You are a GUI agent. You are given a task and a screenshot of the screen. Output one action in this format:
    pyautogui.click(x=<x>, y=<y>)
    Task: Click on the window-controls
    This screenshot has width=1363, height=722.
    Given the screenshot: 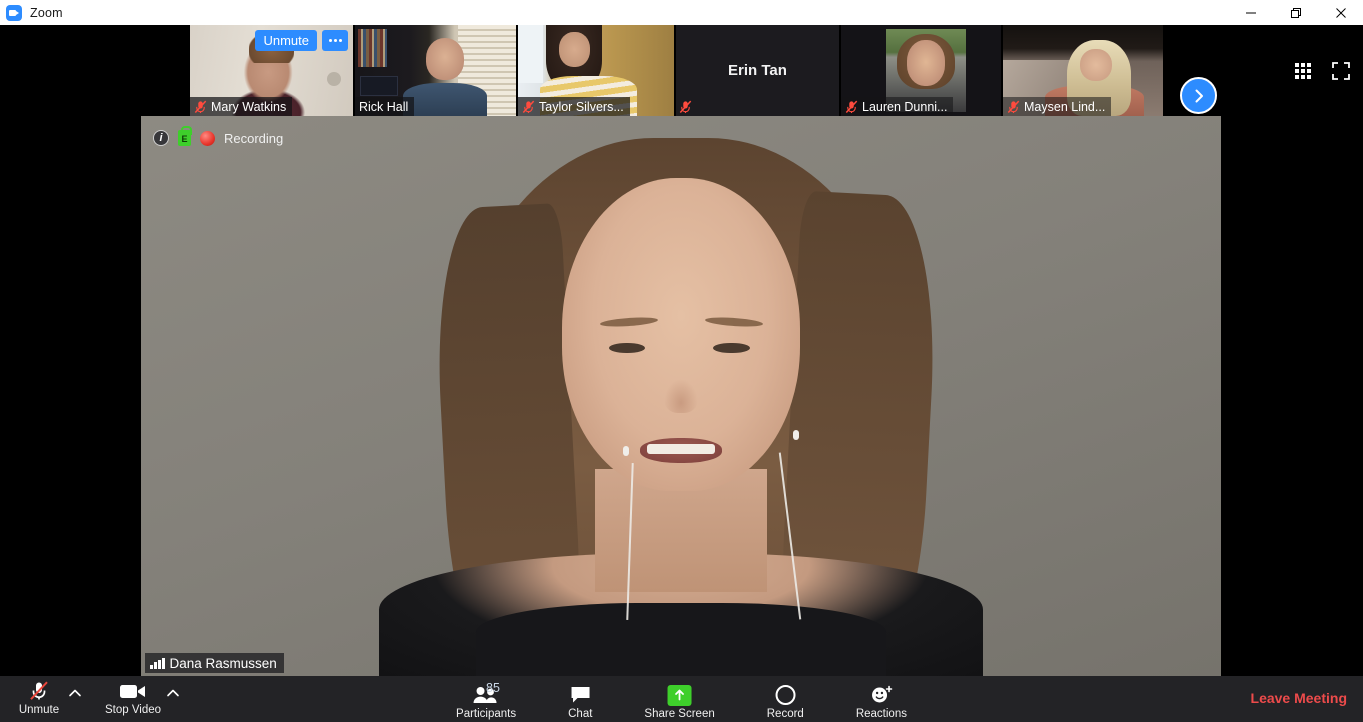 What is the action you would take?
    pyautogui.click(x=1295, y=12)
    